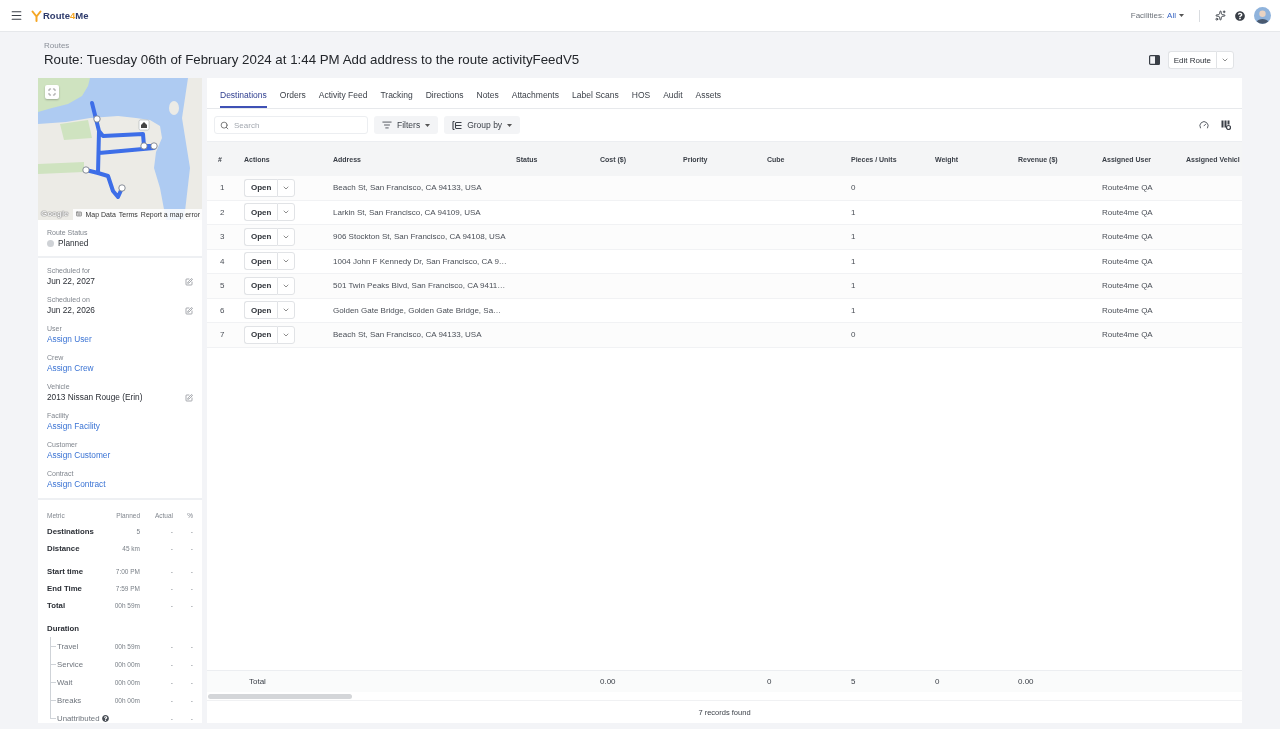  Describe the element at coordinates (243, 93) in the screenshot. I see `tab: Destinations` at that location.